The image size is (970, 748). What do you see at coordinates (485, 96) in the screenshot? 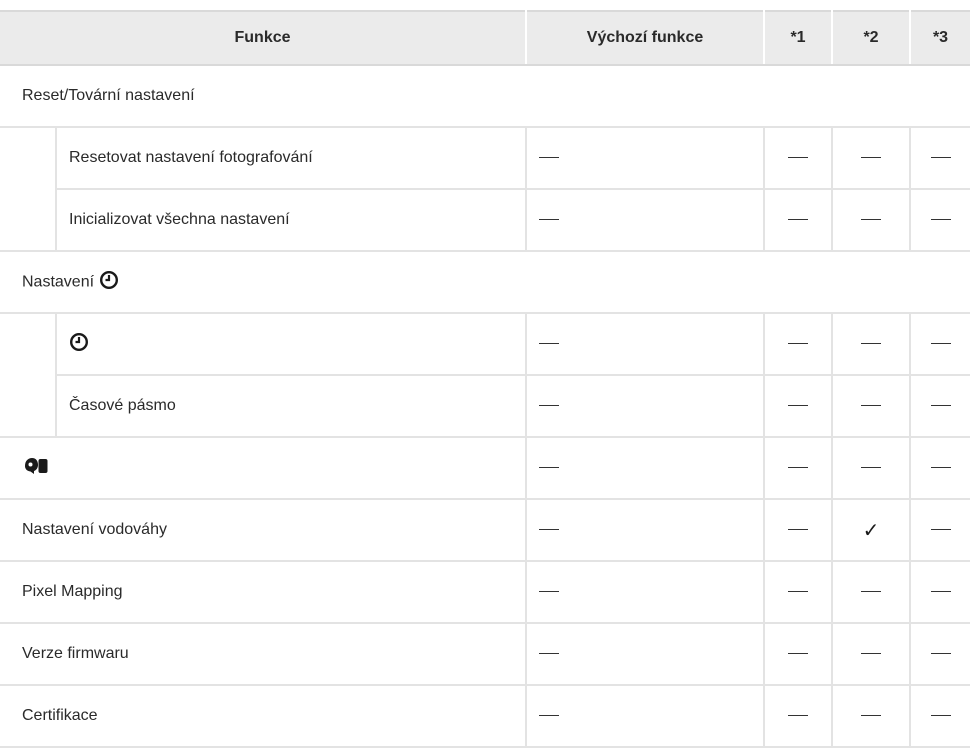
I see `group-reset-label: Reset/Tovární nastavení` at bounding box center [485, 96].